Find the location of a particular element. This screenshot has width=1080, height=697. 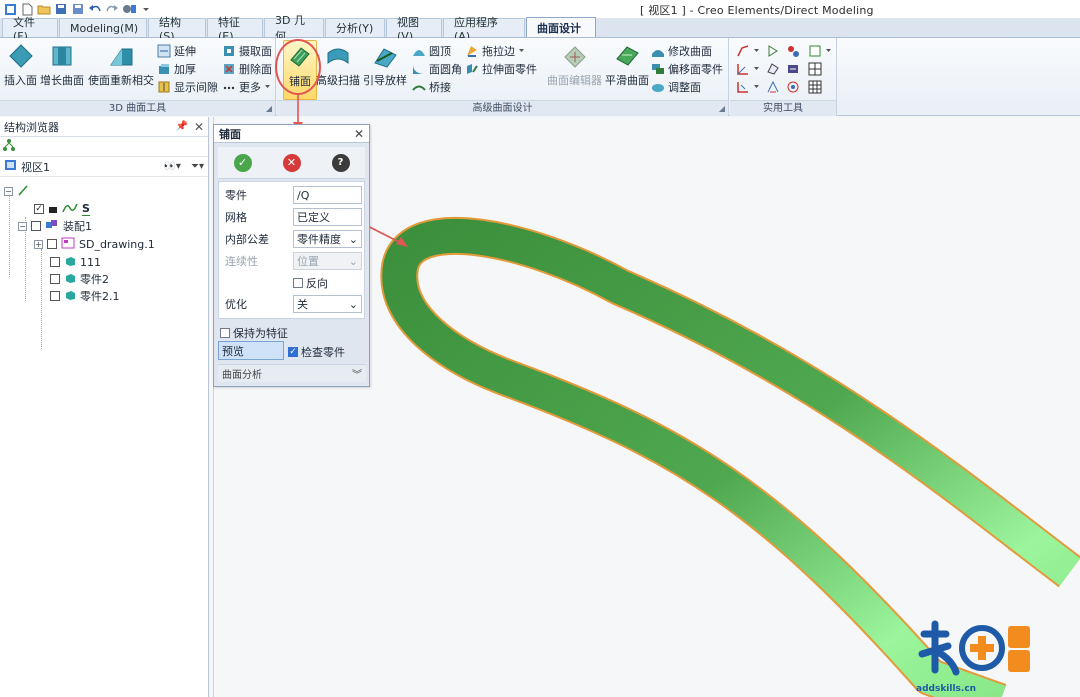

pattern-tool-button is located at coordinates (793, 50).